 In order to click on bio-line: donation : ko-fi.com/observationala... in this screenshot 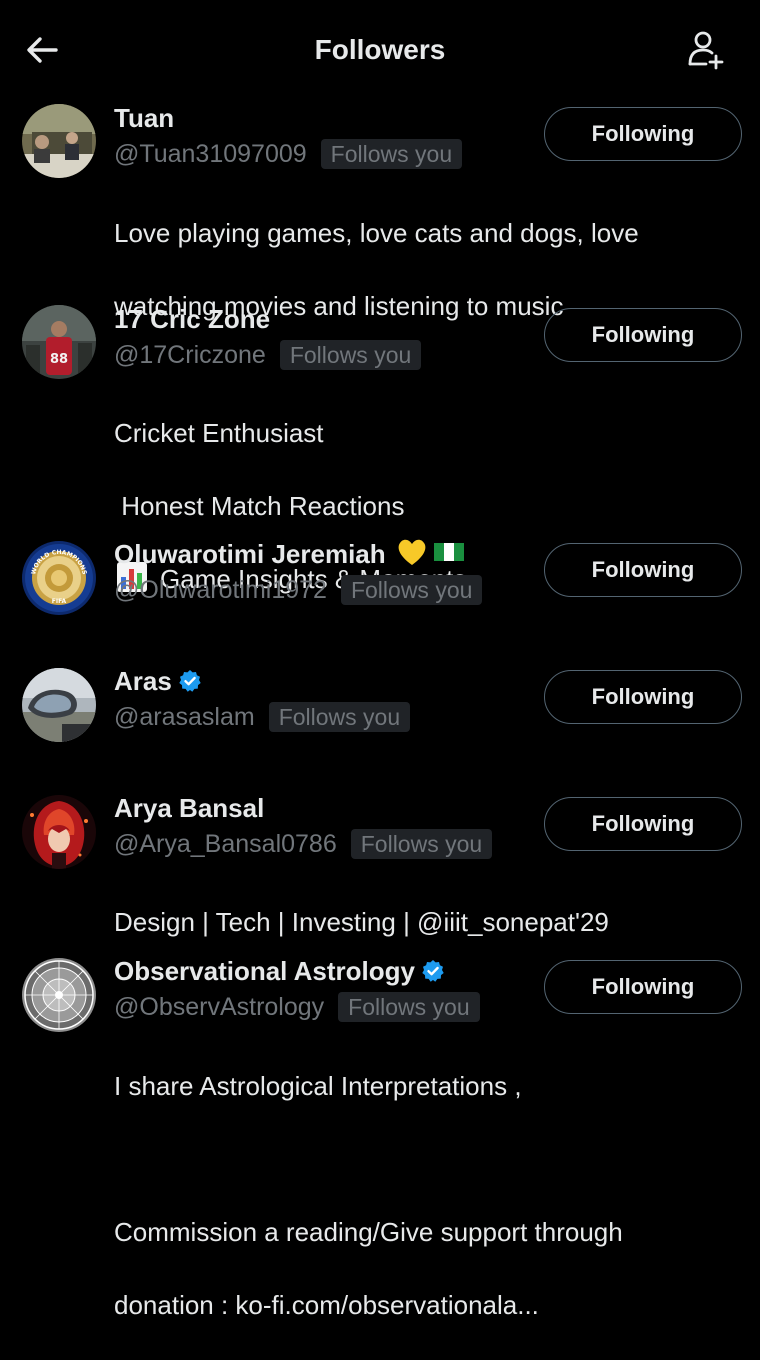, I will do `click(424, 1305)`.